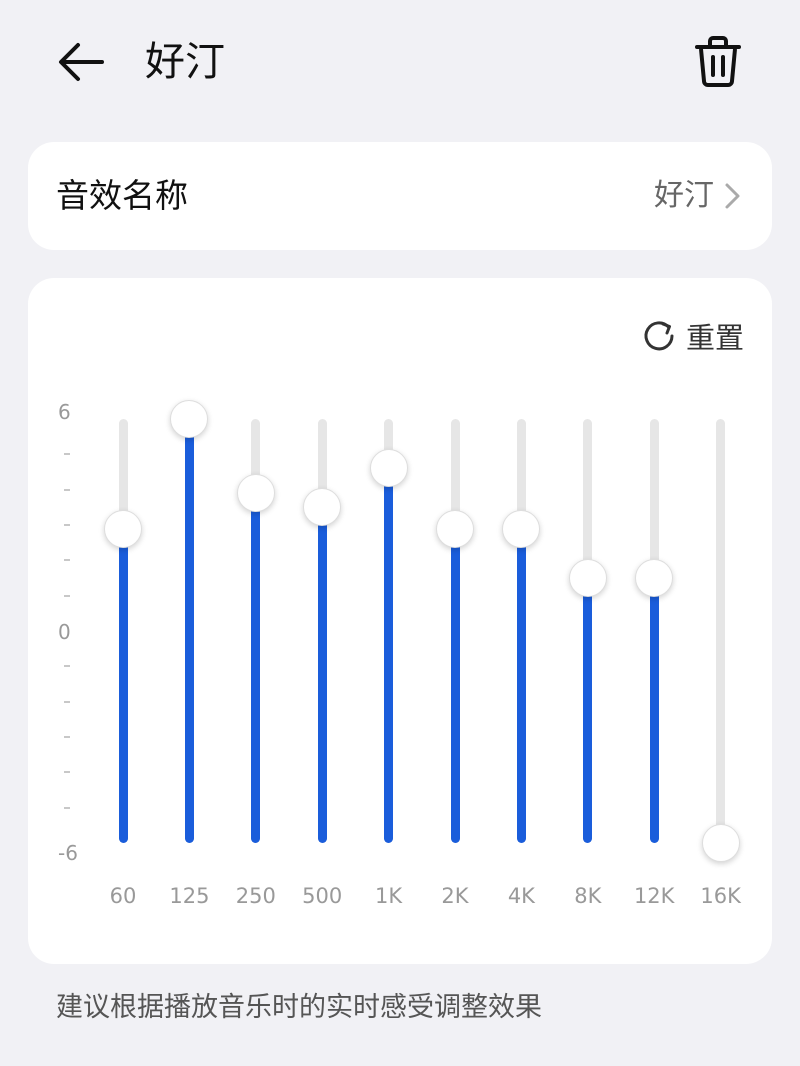 This screenshot has height=1066, width=800. I want to click on eq-band-label: 12K, so click(654, 896).